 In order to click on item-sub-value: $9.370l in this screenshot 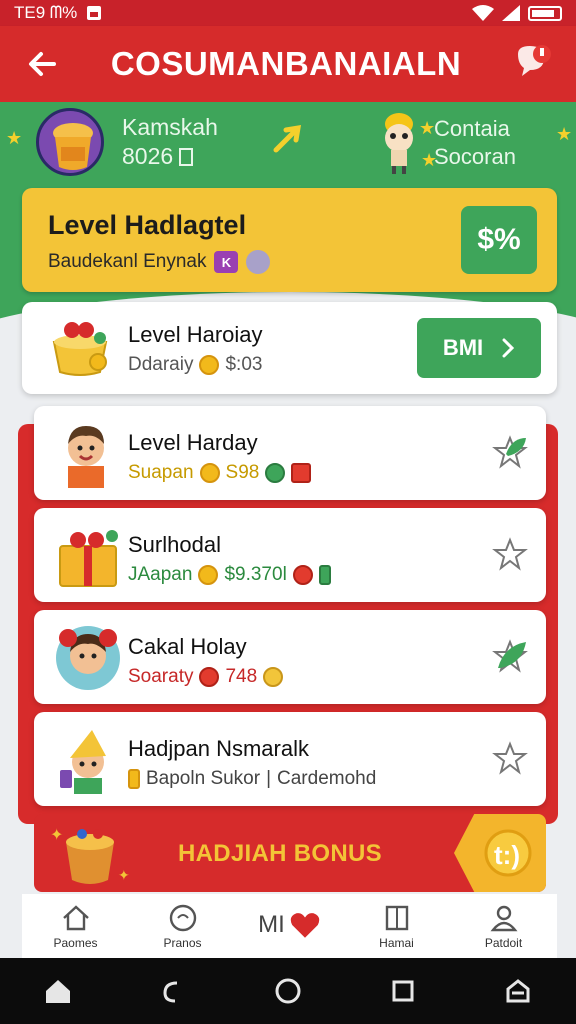, I will do `click(255, 574)`.